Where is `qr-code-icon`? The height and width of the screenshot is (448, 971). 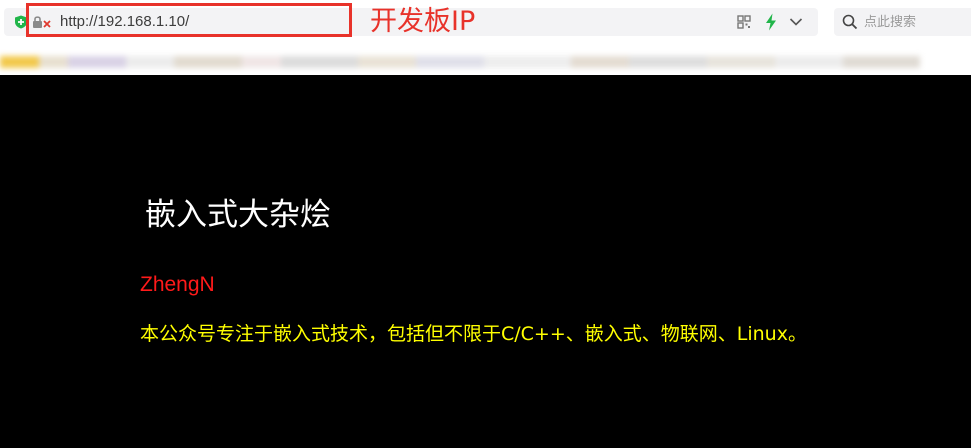
qr-code-icon is located at coordinates (744, 22).